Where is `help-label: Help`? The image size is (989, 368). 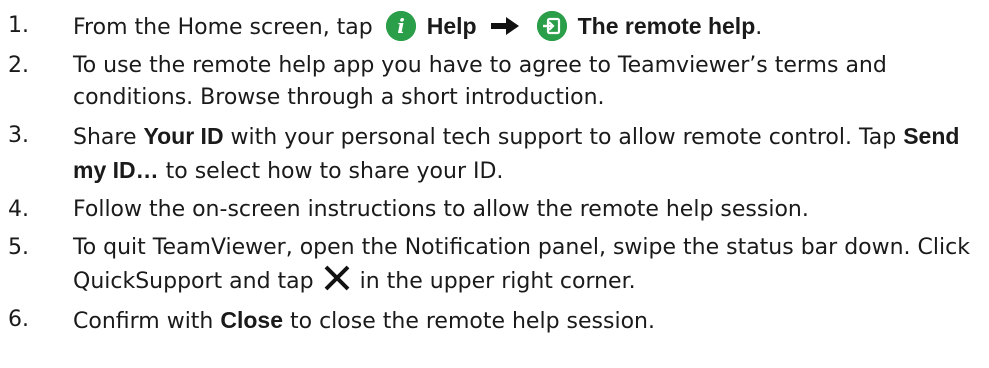
help-label: Help is located at coordinates (451, 26).